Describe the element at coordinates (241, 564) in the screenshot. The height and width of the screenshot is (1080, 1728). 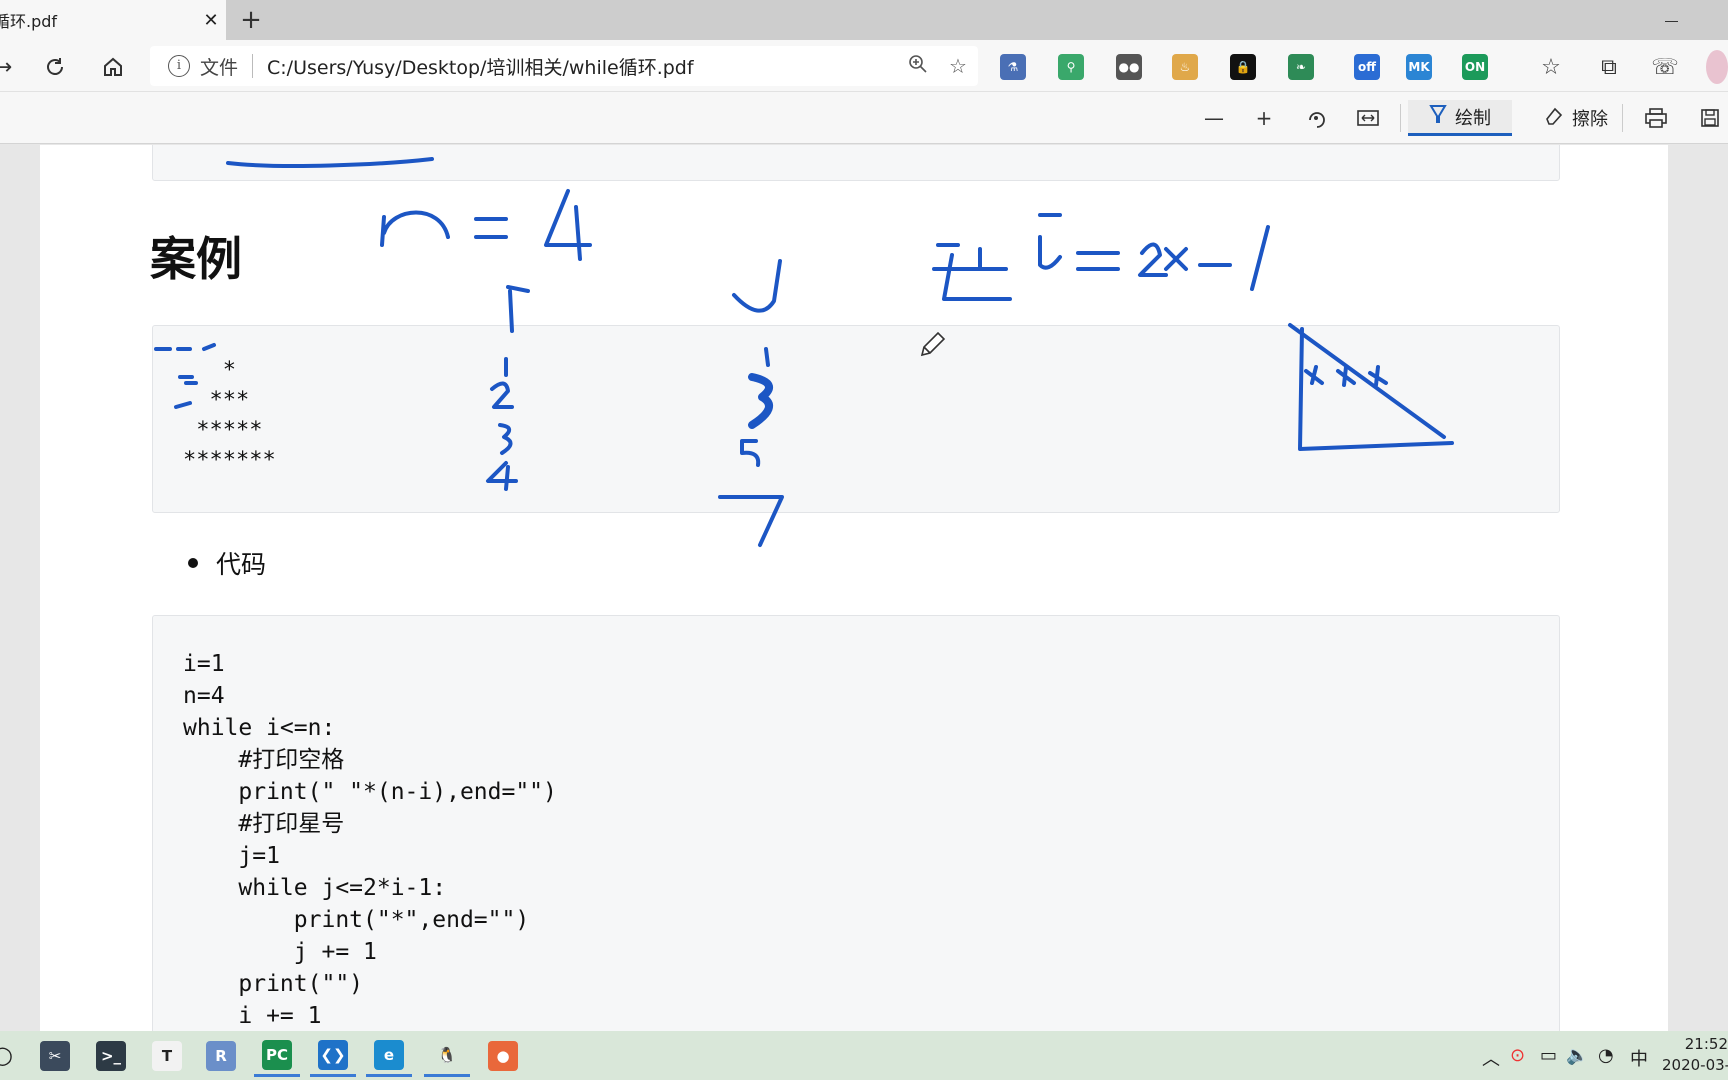
I see `bullet-text: 代码` at that location.